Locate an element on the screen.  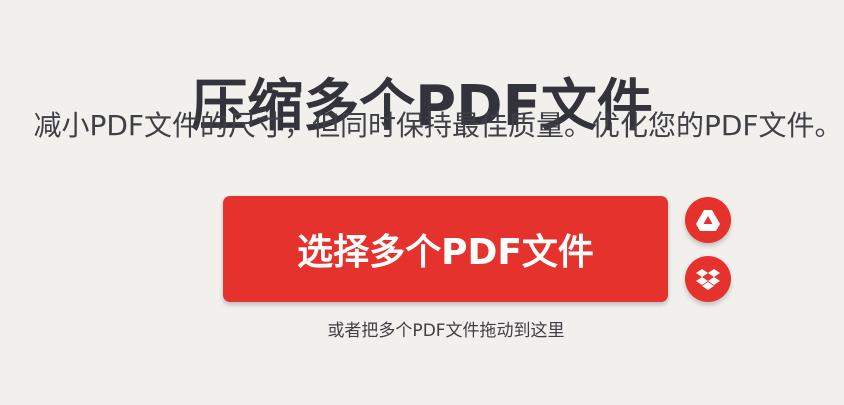
google-drive-icon is located at coordinates (708, 220).